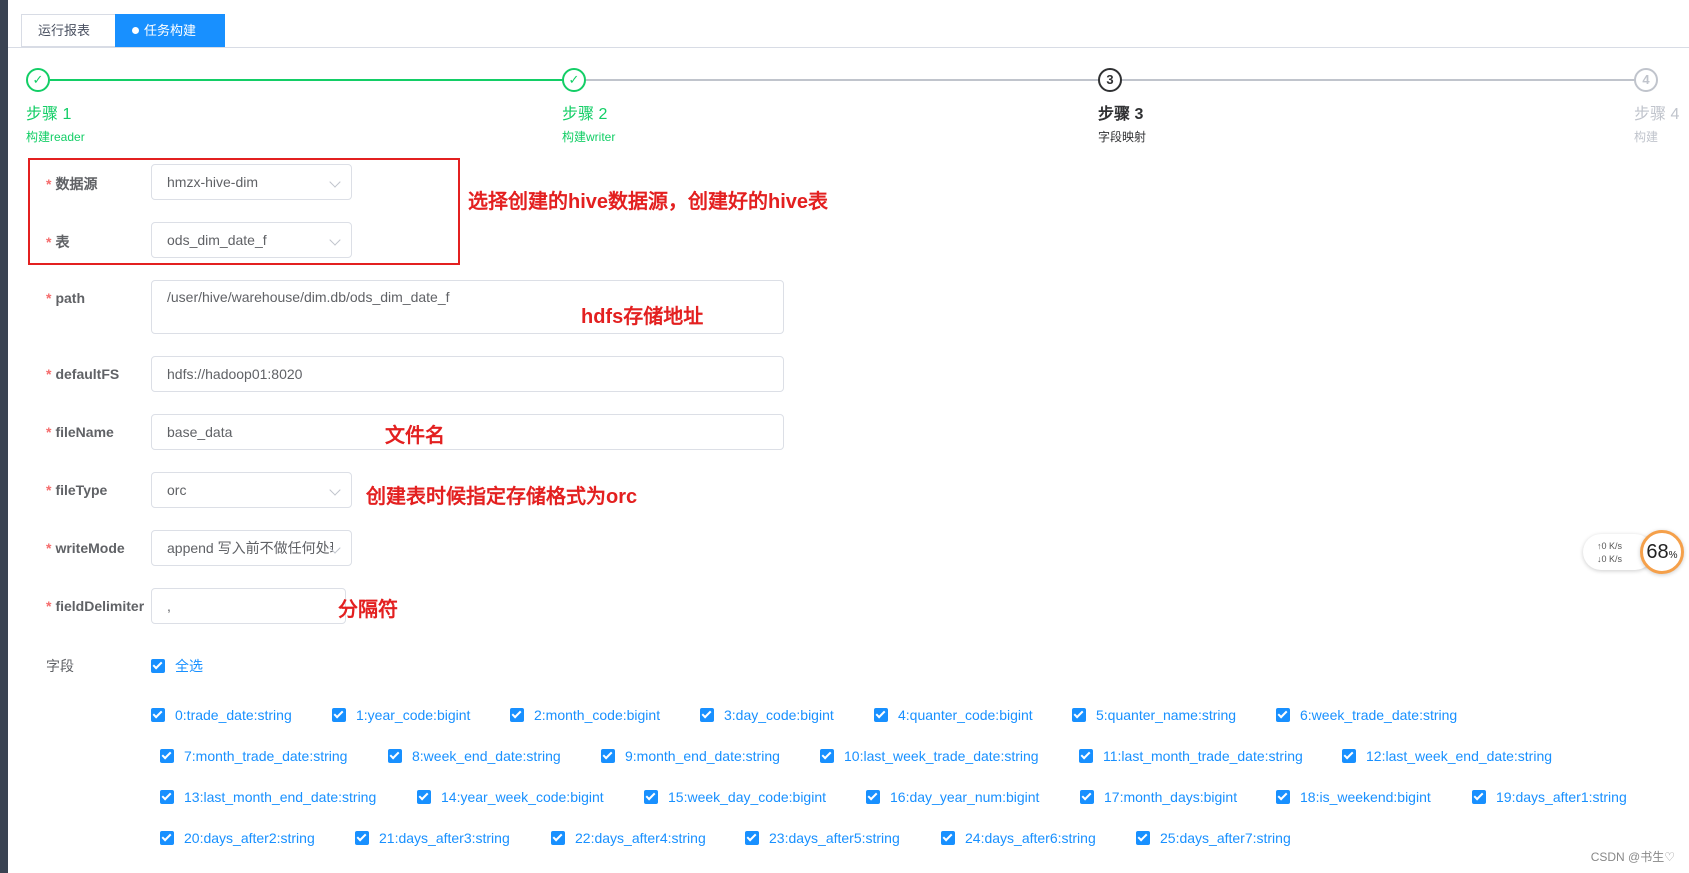 The width and height of the screenshot is (1689, 873). Describe the element at coordinates (585, 114) in the screenshot. I see `step-2-title: 步骤 2` at that location.